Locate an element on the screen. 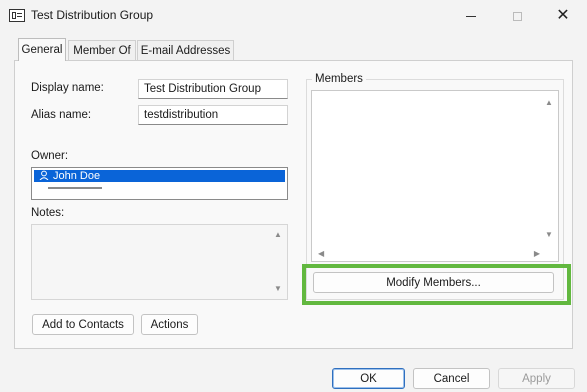 The width and height of the screenshot is (587, 392). members-group-label: Members is located at coordinates (339, 79).